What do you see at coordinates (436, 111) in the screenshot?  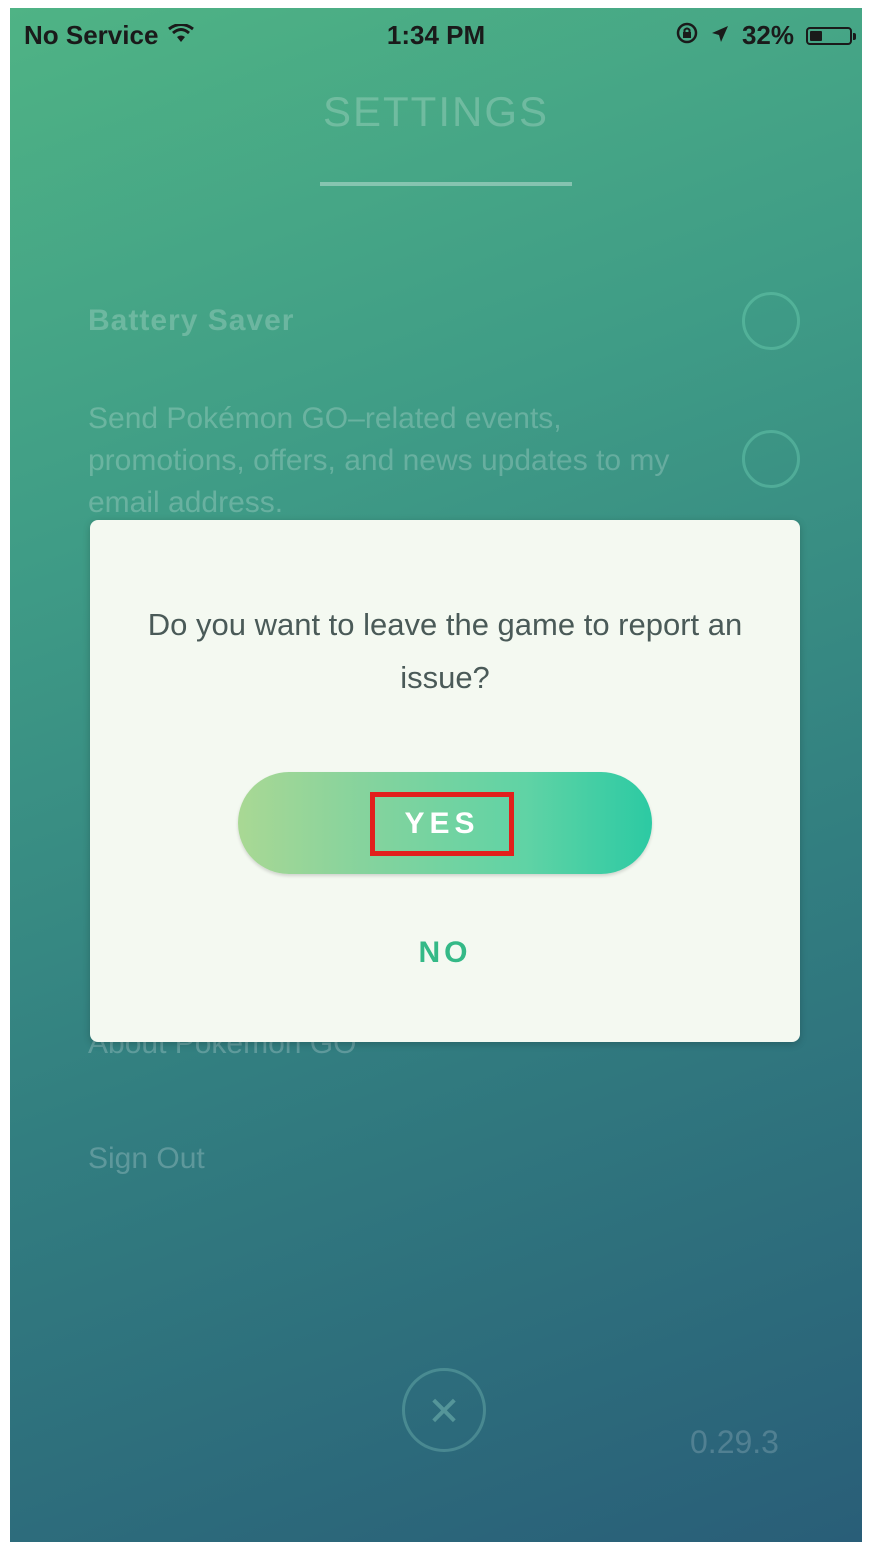 I see `page-title: SETTINGS` at bounding box center [436, 111].